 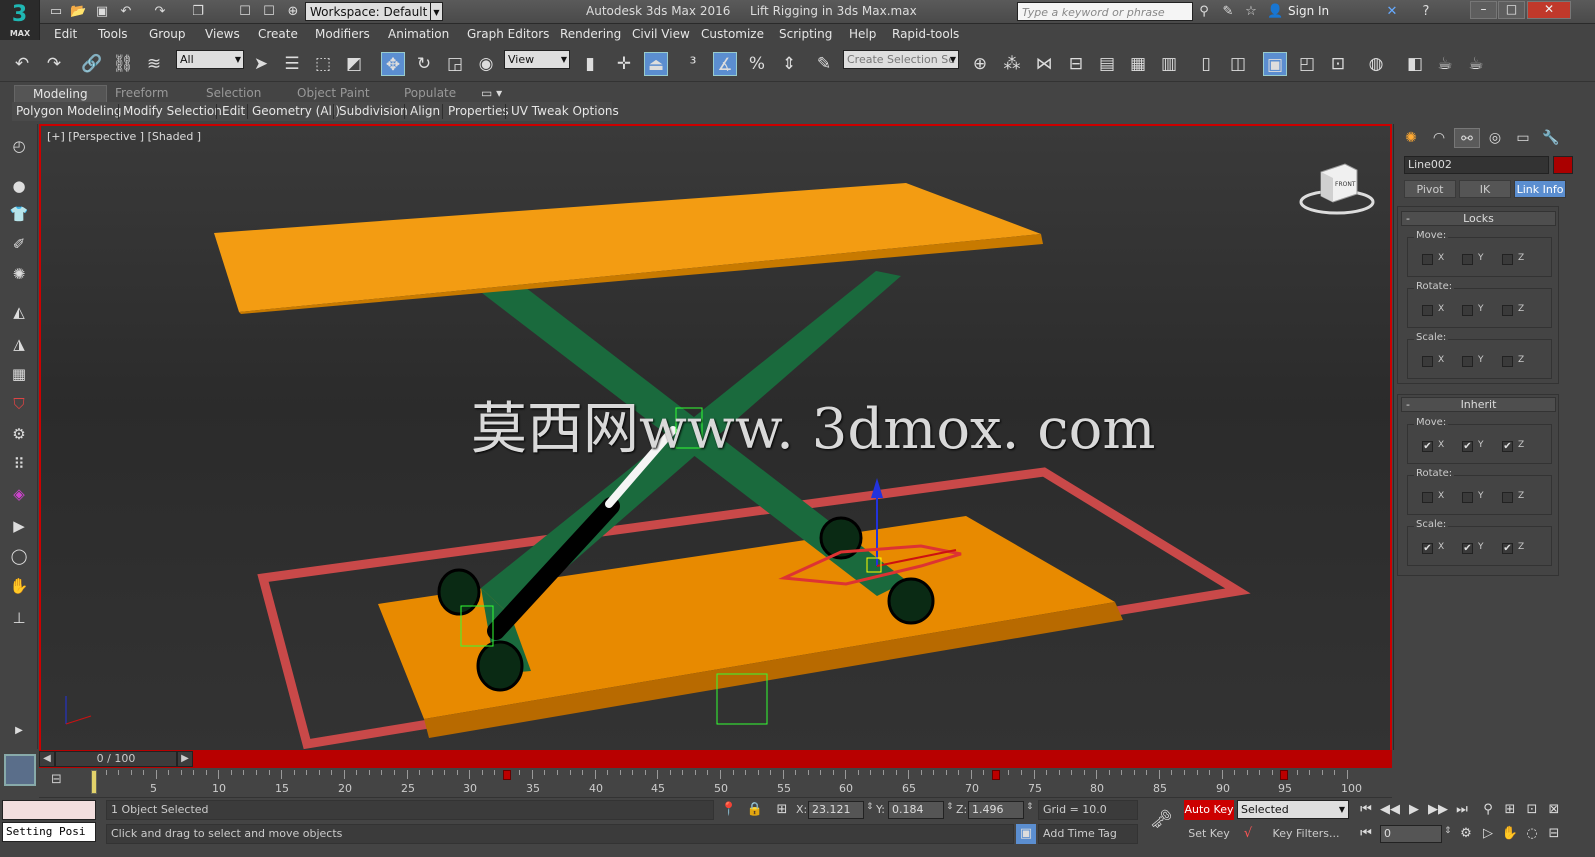 I want to click on pivot-center-icon: ▮, so click(x=590, y=64).